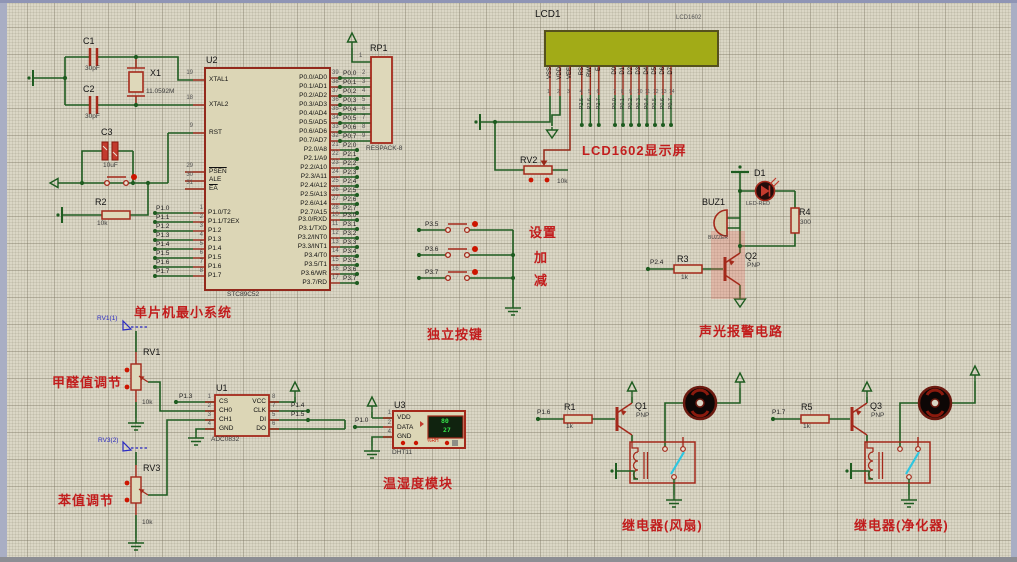 The width and height of the screenshot is (1017, 562). Describe the element at coordinates (312, 246) in the screenshot. I see `pin-name: P3.3/INT1` at that location.